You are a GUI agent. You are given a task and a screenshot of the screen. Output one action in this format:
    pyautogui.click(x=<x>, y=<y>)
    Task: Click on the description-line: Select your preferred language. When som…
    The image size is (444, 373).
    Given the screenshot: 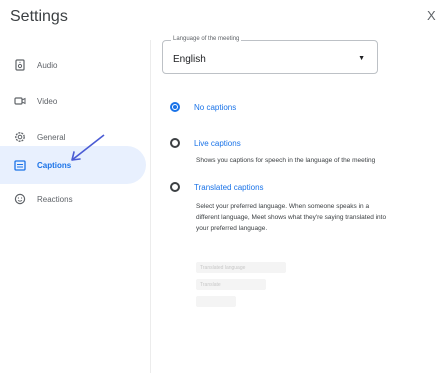 What is the action you would take?
    pyautogui.click(x=283, y=206)
    